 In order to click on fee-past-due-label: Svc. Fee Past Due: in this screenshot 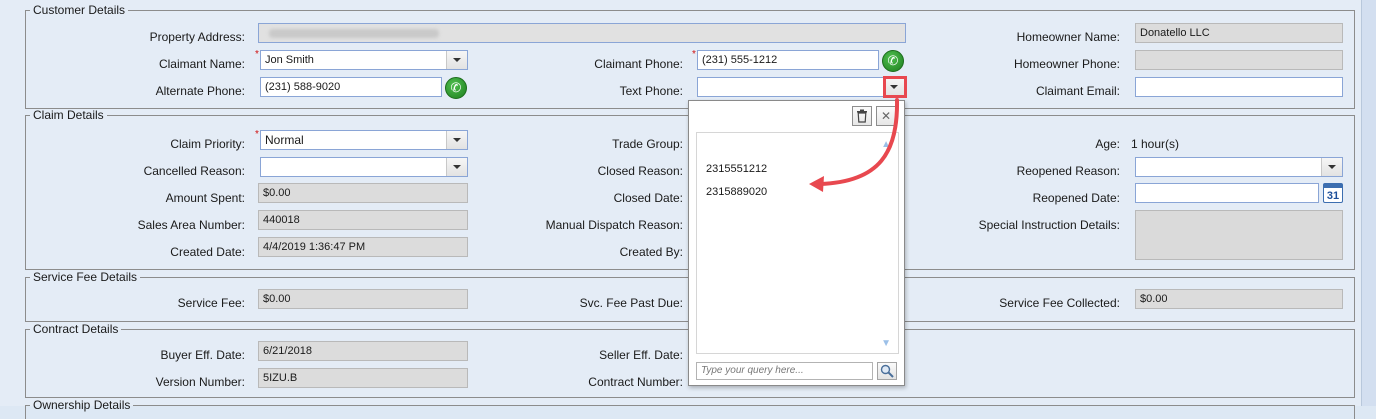, I will do `click(631, 303)`.